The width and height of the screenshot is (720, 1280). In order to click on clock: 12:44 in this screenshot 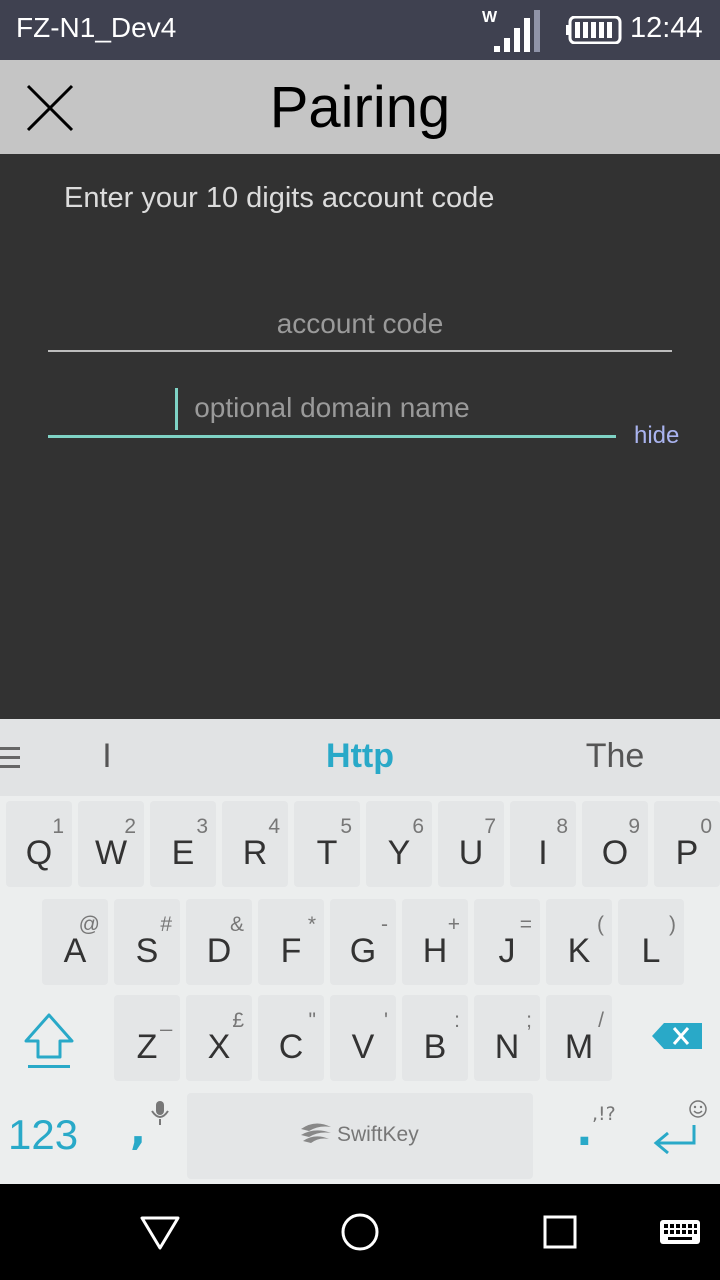, I will do `click(666, 28)`.